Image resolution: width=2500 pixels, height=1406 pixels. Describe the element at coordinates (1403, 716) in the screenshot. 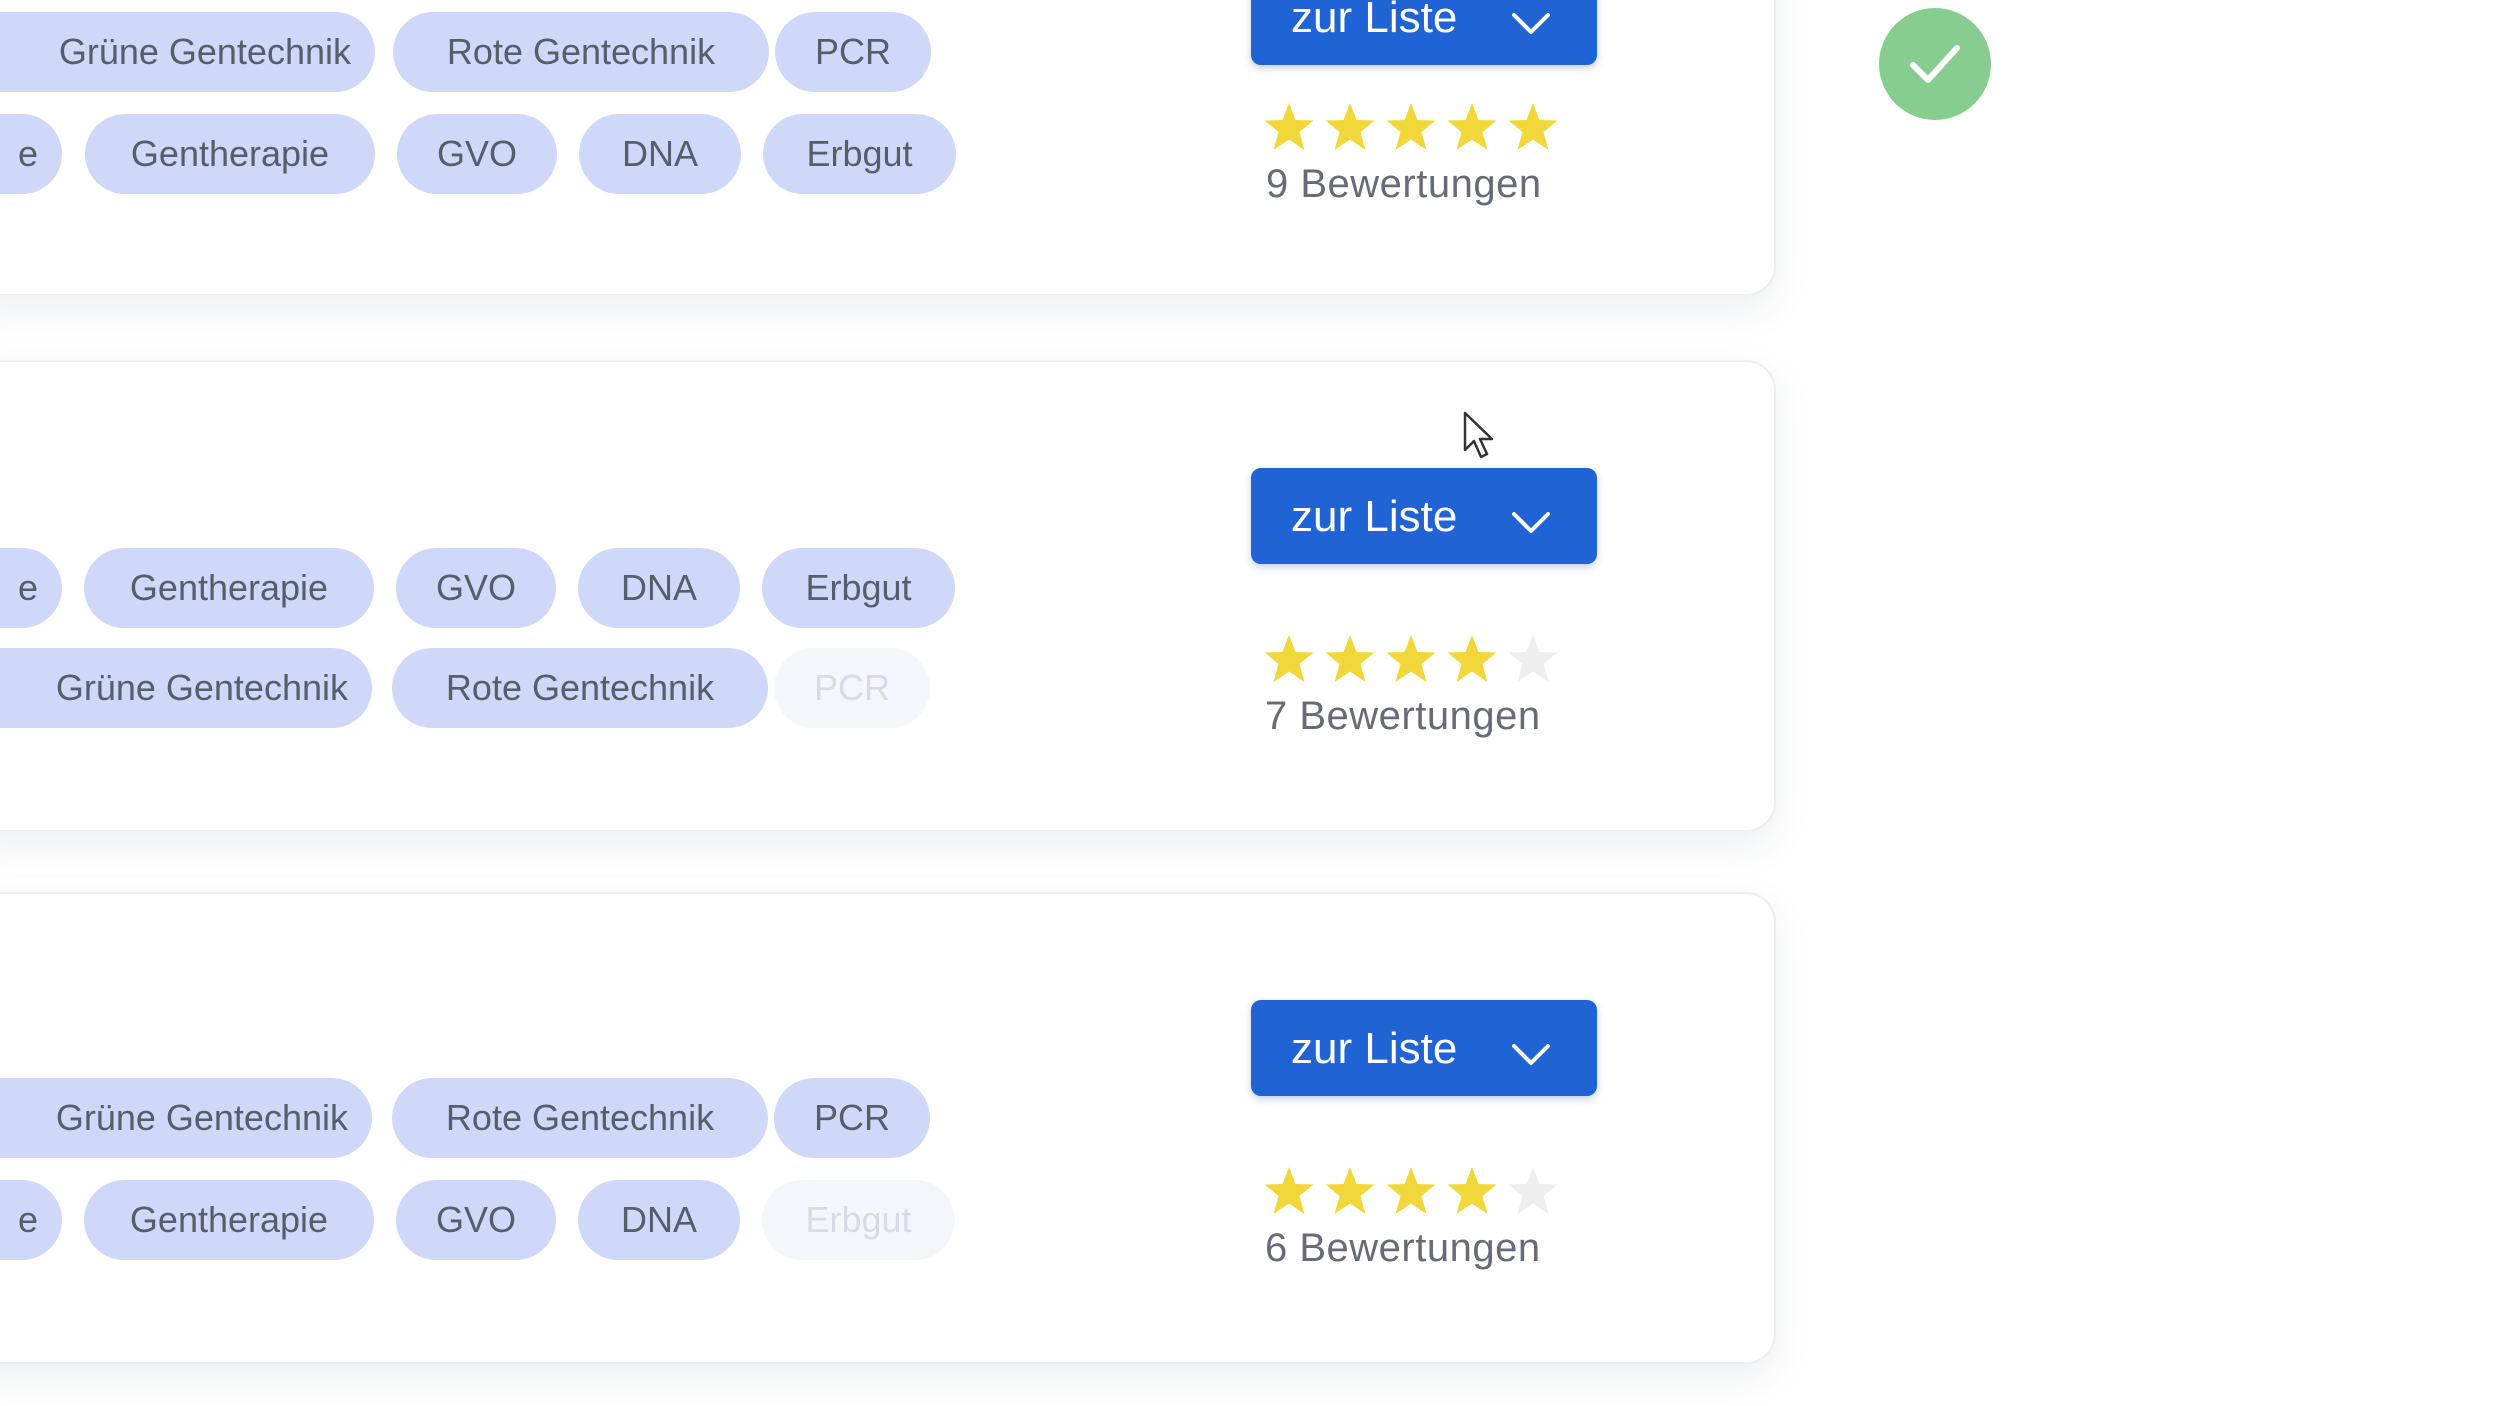

I see `ratings-count: 7 Bewertungen` at that location.